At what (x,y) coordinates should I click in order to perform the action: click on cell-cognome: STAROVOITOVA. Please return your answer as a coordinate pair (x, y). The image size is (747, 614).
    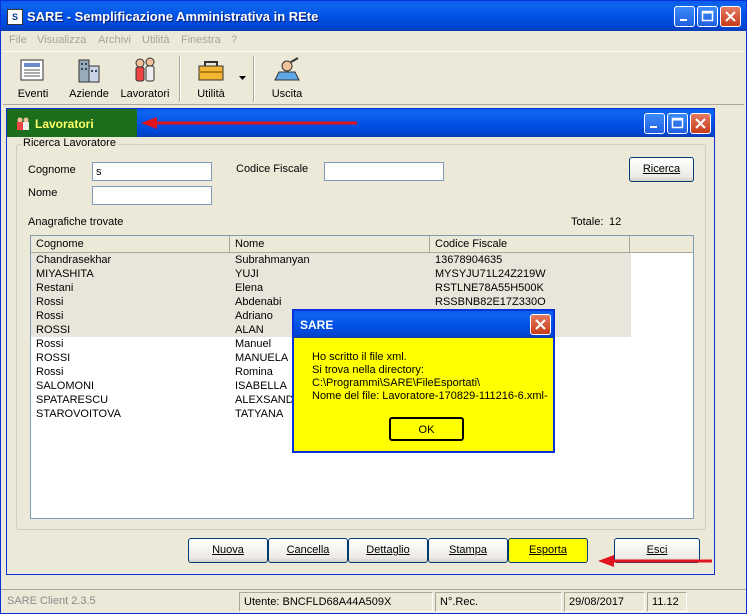
    Looking at the image, I should click on (78, 414).